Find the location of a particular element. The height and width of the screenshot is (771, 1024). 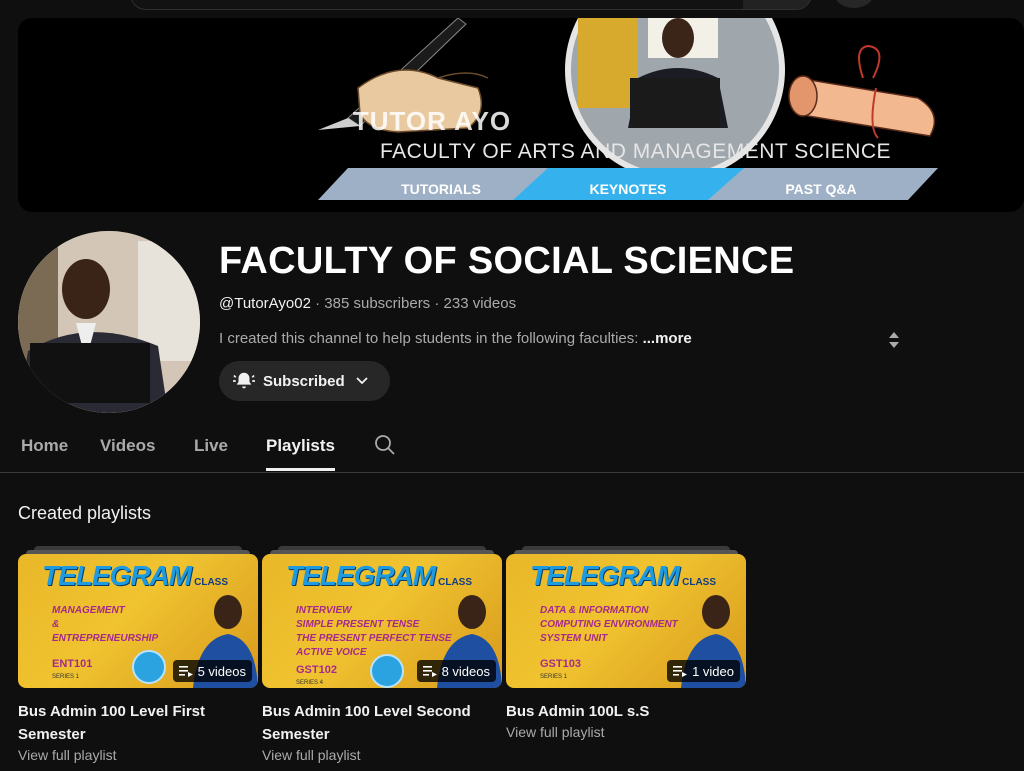

bell-icon is located at coordinates (244, 380).